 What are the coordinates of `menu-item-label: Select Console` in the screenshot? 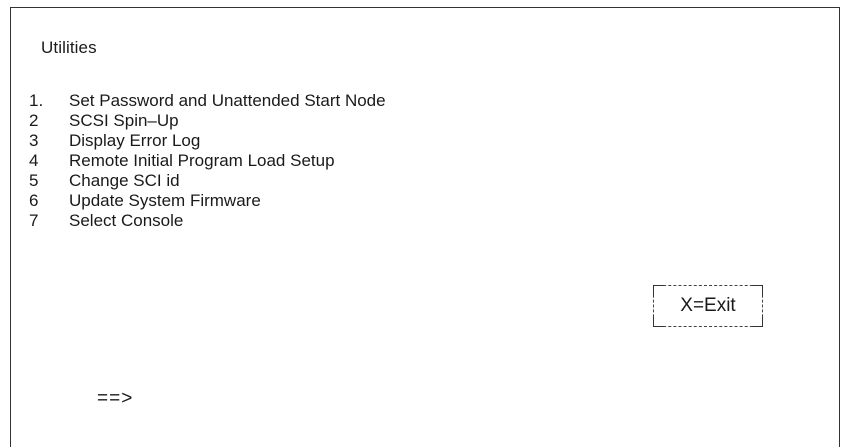 It's located at (126, 220).